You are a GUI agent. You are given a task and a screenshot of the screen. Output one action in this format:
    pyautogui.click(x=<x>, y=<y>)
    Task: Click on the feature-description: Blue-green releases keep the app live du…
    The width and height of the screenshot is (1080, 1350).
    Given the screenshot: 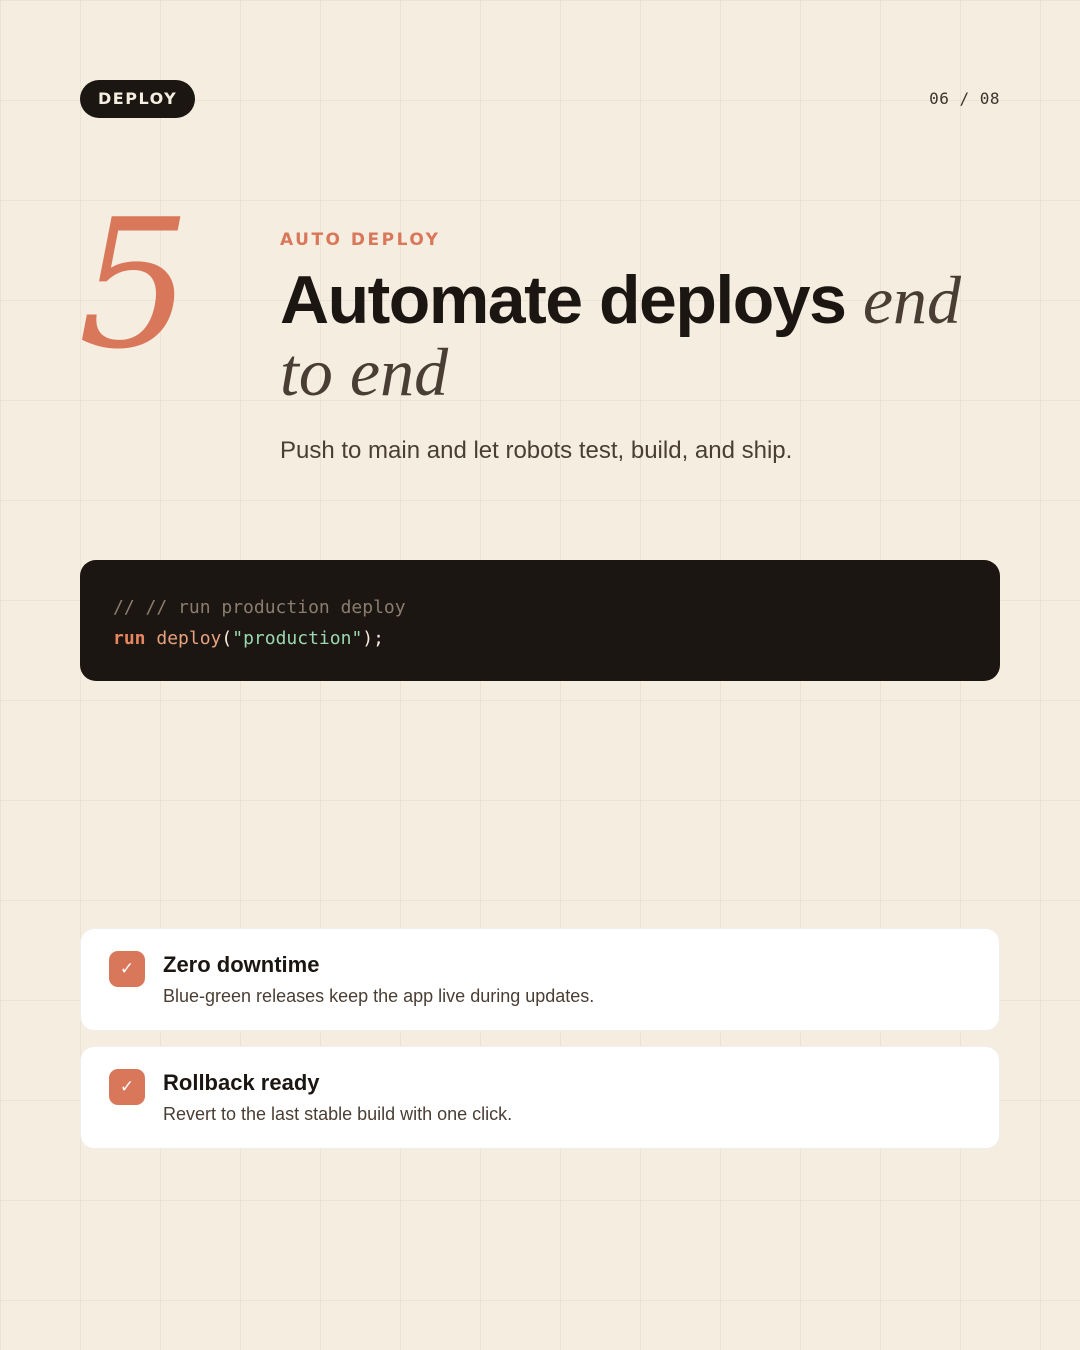 What is the action you would take?
    pyautogui.click(x=379, y=996)
    